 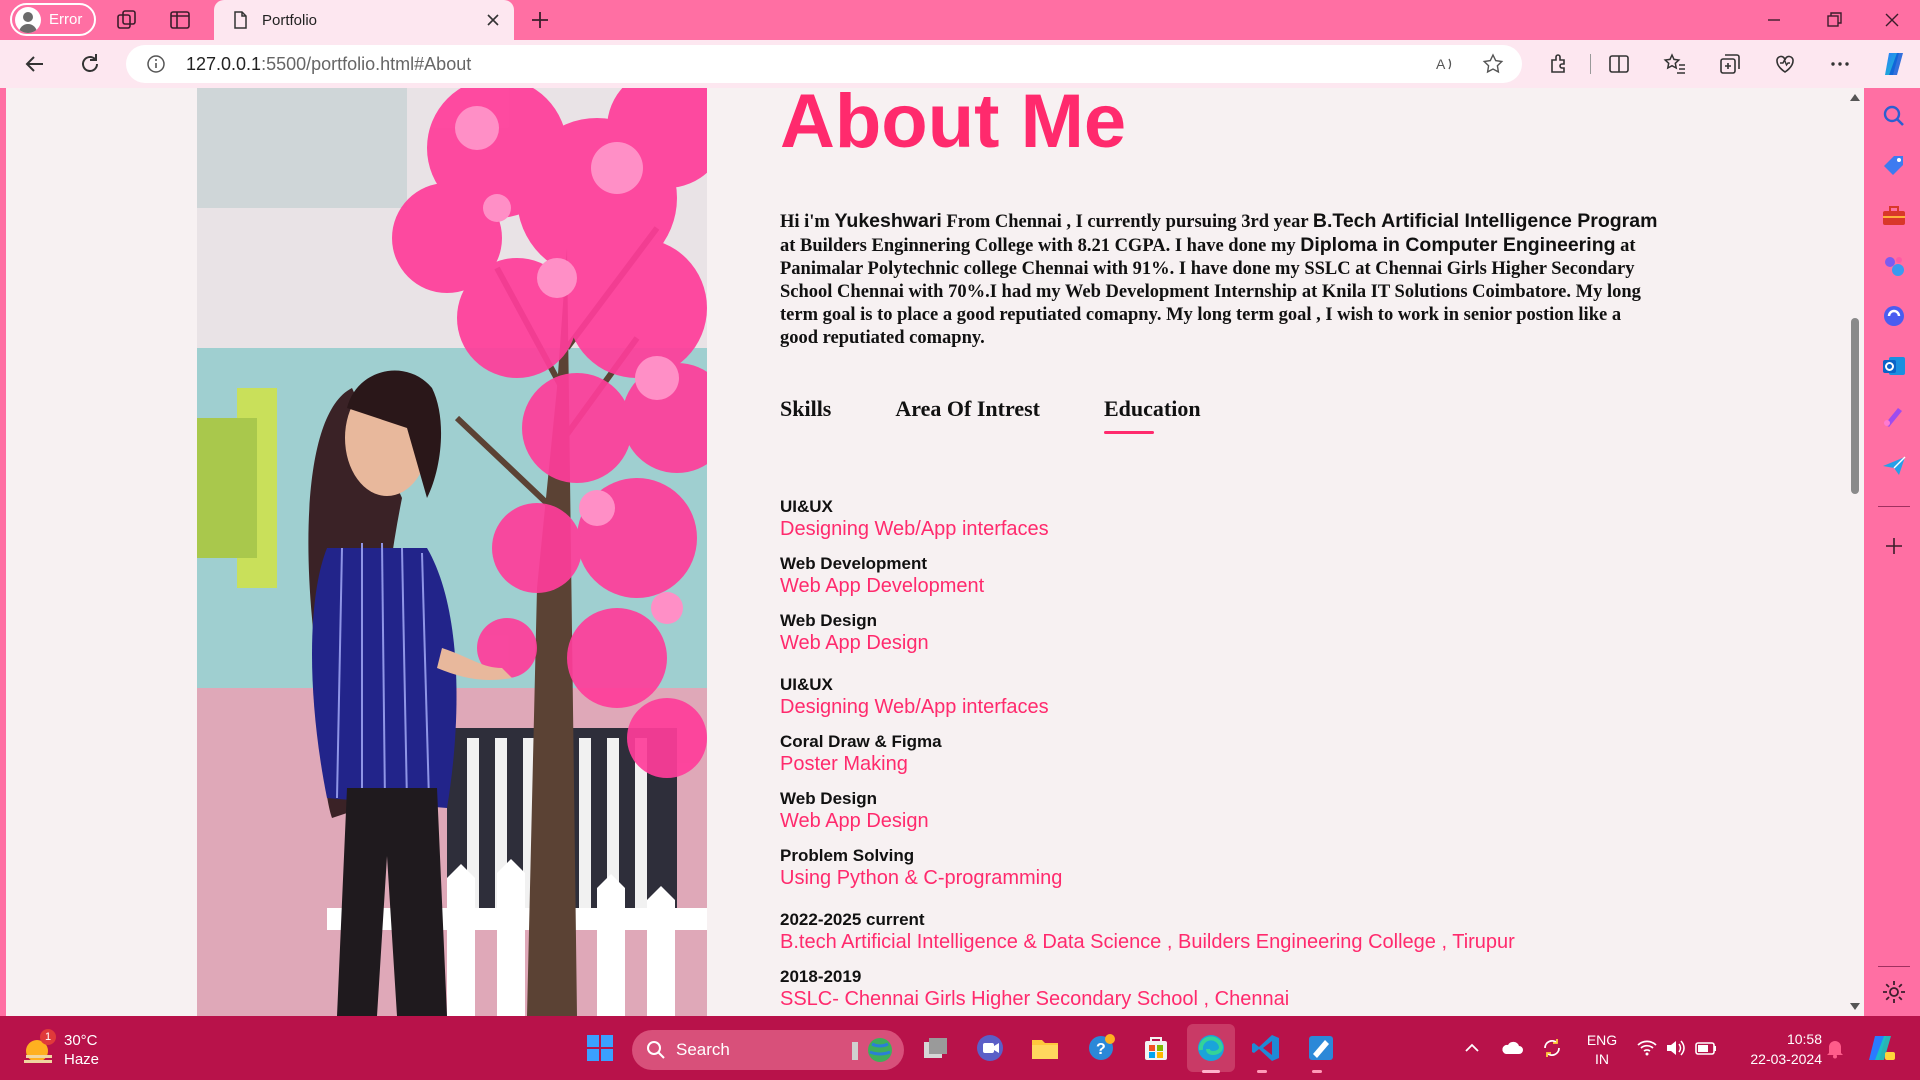 What do you see at coordinates (1559, 64) in the screenshot?
I see `extensions-icon` at bounding box center [1559, 64].